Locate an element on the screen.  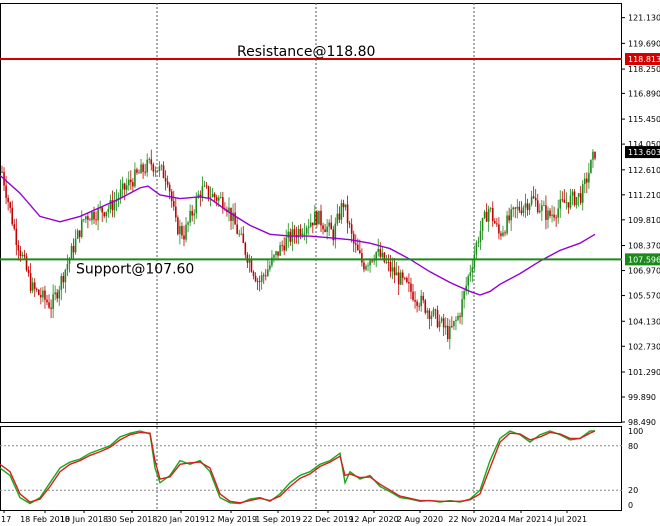
level-label-resistance: Resistance@118.80 is located at coordinates (306, 52).